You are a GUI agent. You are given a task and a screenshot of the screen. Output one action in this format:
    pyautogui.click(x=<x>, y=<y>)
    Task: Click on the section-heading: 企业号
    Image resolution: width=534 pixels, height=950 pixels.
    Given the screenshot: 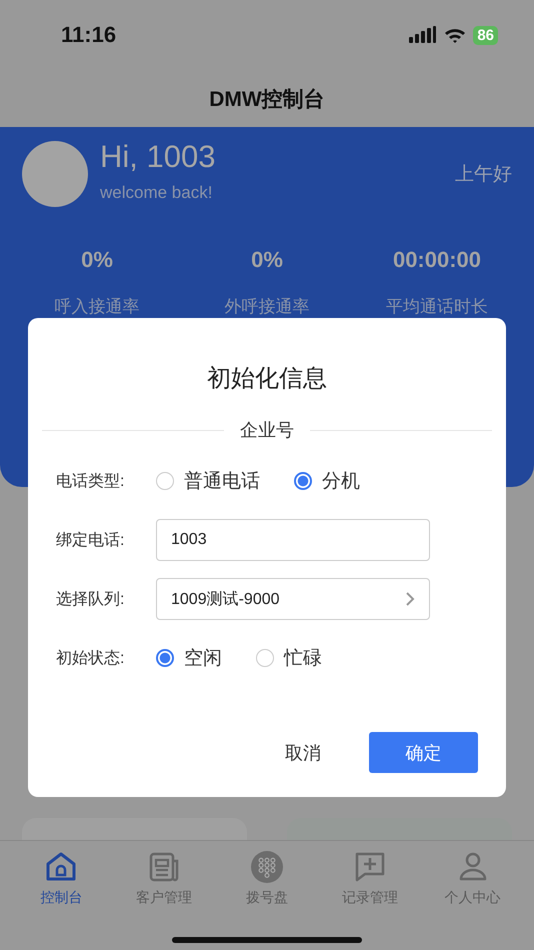 What is the action you would take?
    pyautogui.click(x=267, y=430)
    